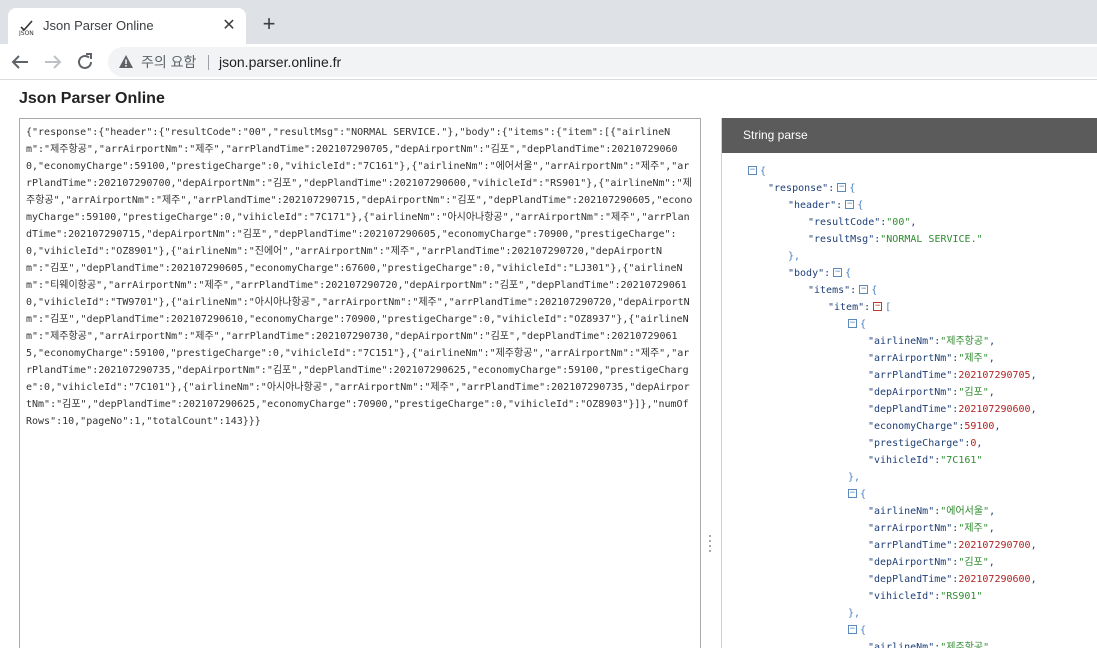  What do you see at coordinates (229, 26) in the screenshot?
I see `tab-close-icon: ✕` at bounding box center [229, 26].